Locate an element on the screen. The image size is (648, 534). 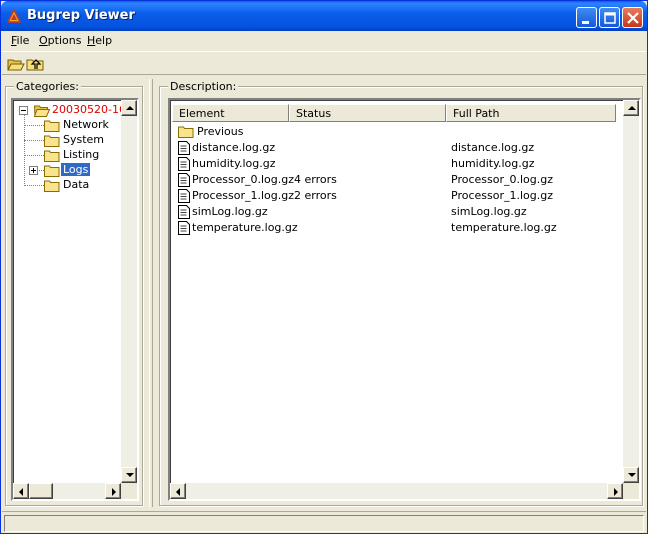
element-name: Processor_0.log.gz is located at coordinates (243, 179).